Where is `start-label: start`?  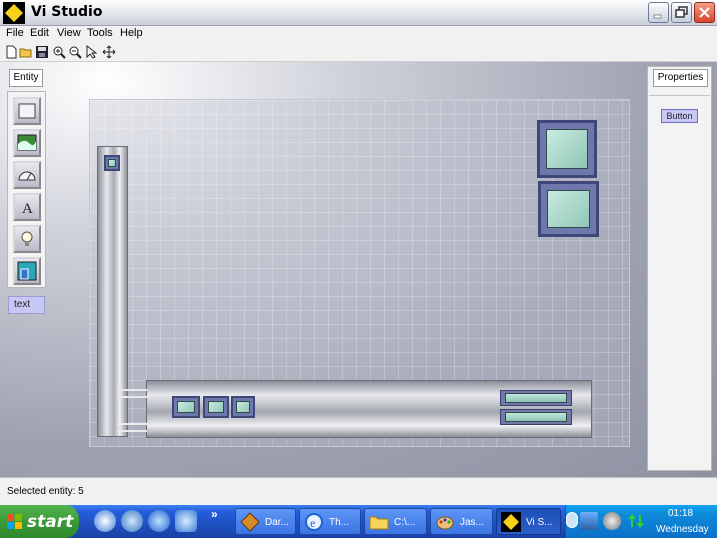
start-label: start is located at coordinates (50, 522).